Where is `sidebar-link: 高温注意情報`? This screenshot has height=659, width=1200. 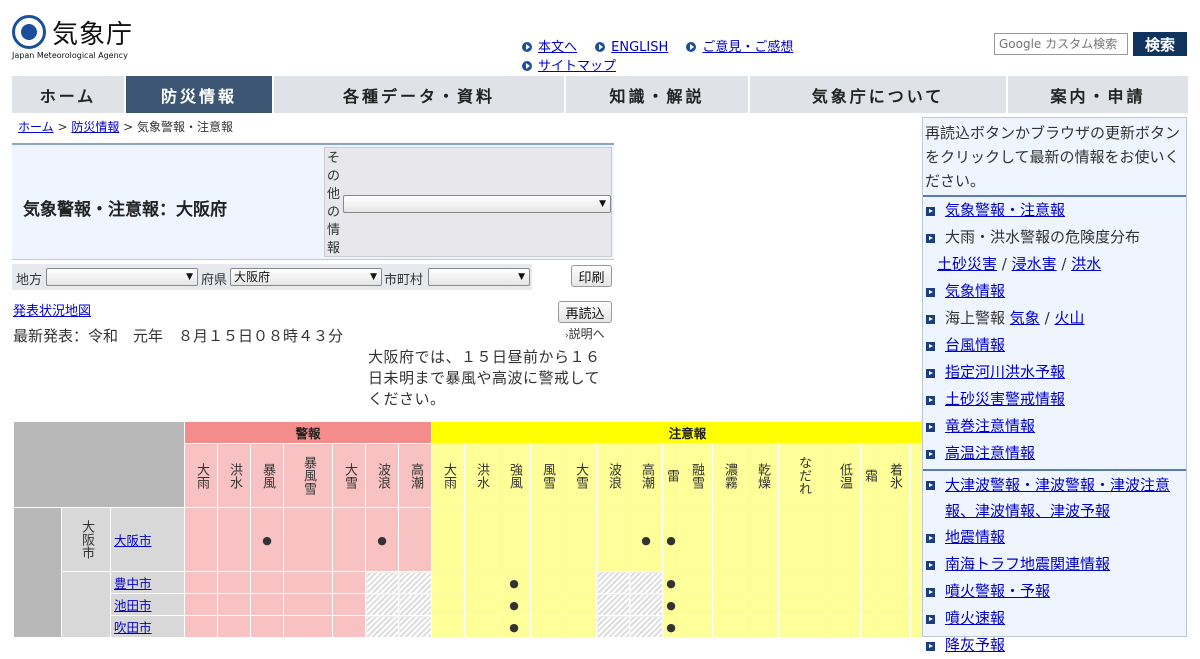 sidebar-link: 高温注意情報 is located at coordinates (990, 453).